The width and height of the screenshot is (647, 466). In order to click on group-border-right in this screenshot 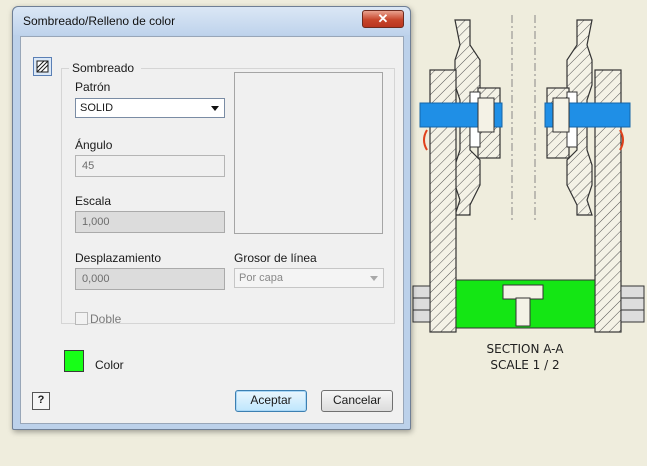, I will do `click(394, 195)`.